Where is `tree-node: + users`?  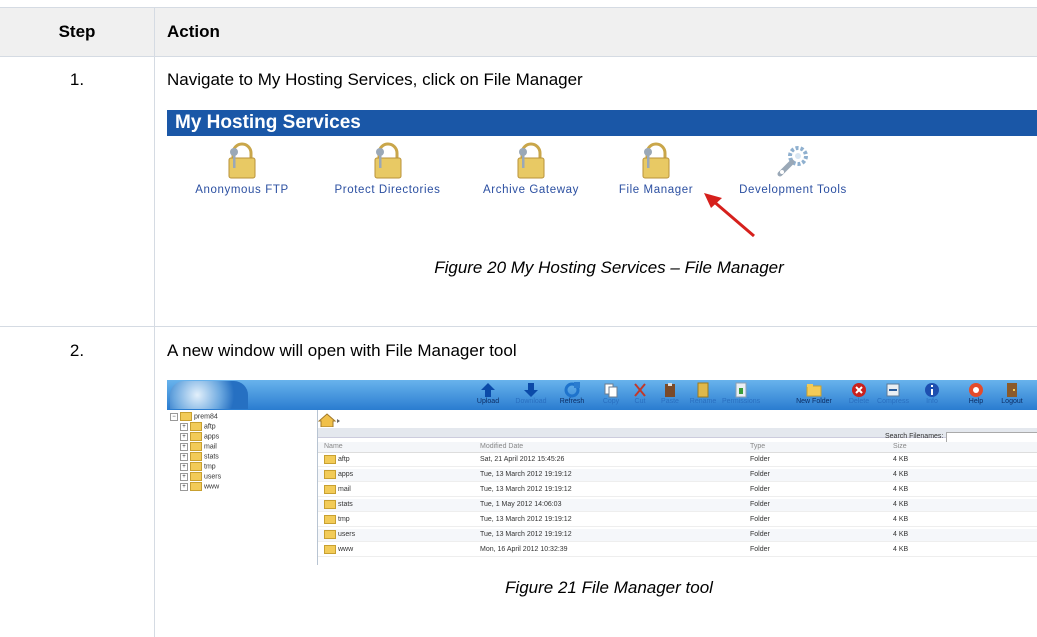
tree-node: + users is located at coordinates (200, 476).